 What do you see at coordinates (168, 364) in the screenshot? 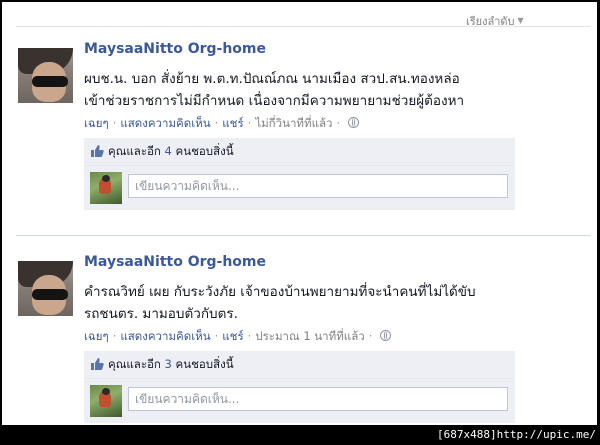
I see `likes-count: 3` at bounding box center [168, 364].